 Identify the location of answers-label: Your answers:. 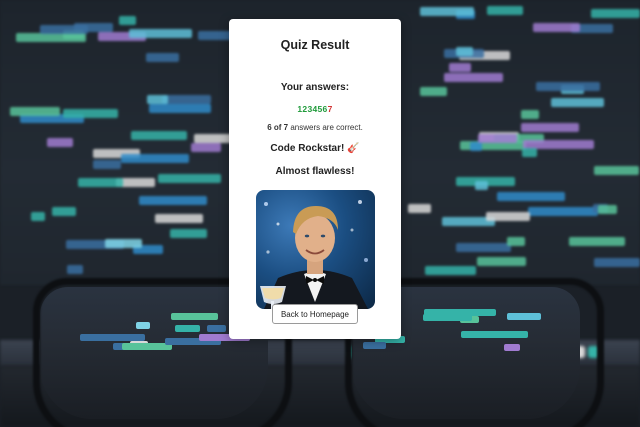
(315, 87).